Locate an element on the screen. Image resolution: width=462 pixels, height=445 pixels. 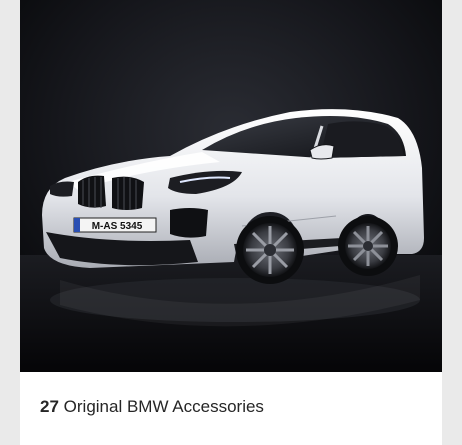
product-caption: 27 Original BMW Accessories is located at coordinates (152, 407).